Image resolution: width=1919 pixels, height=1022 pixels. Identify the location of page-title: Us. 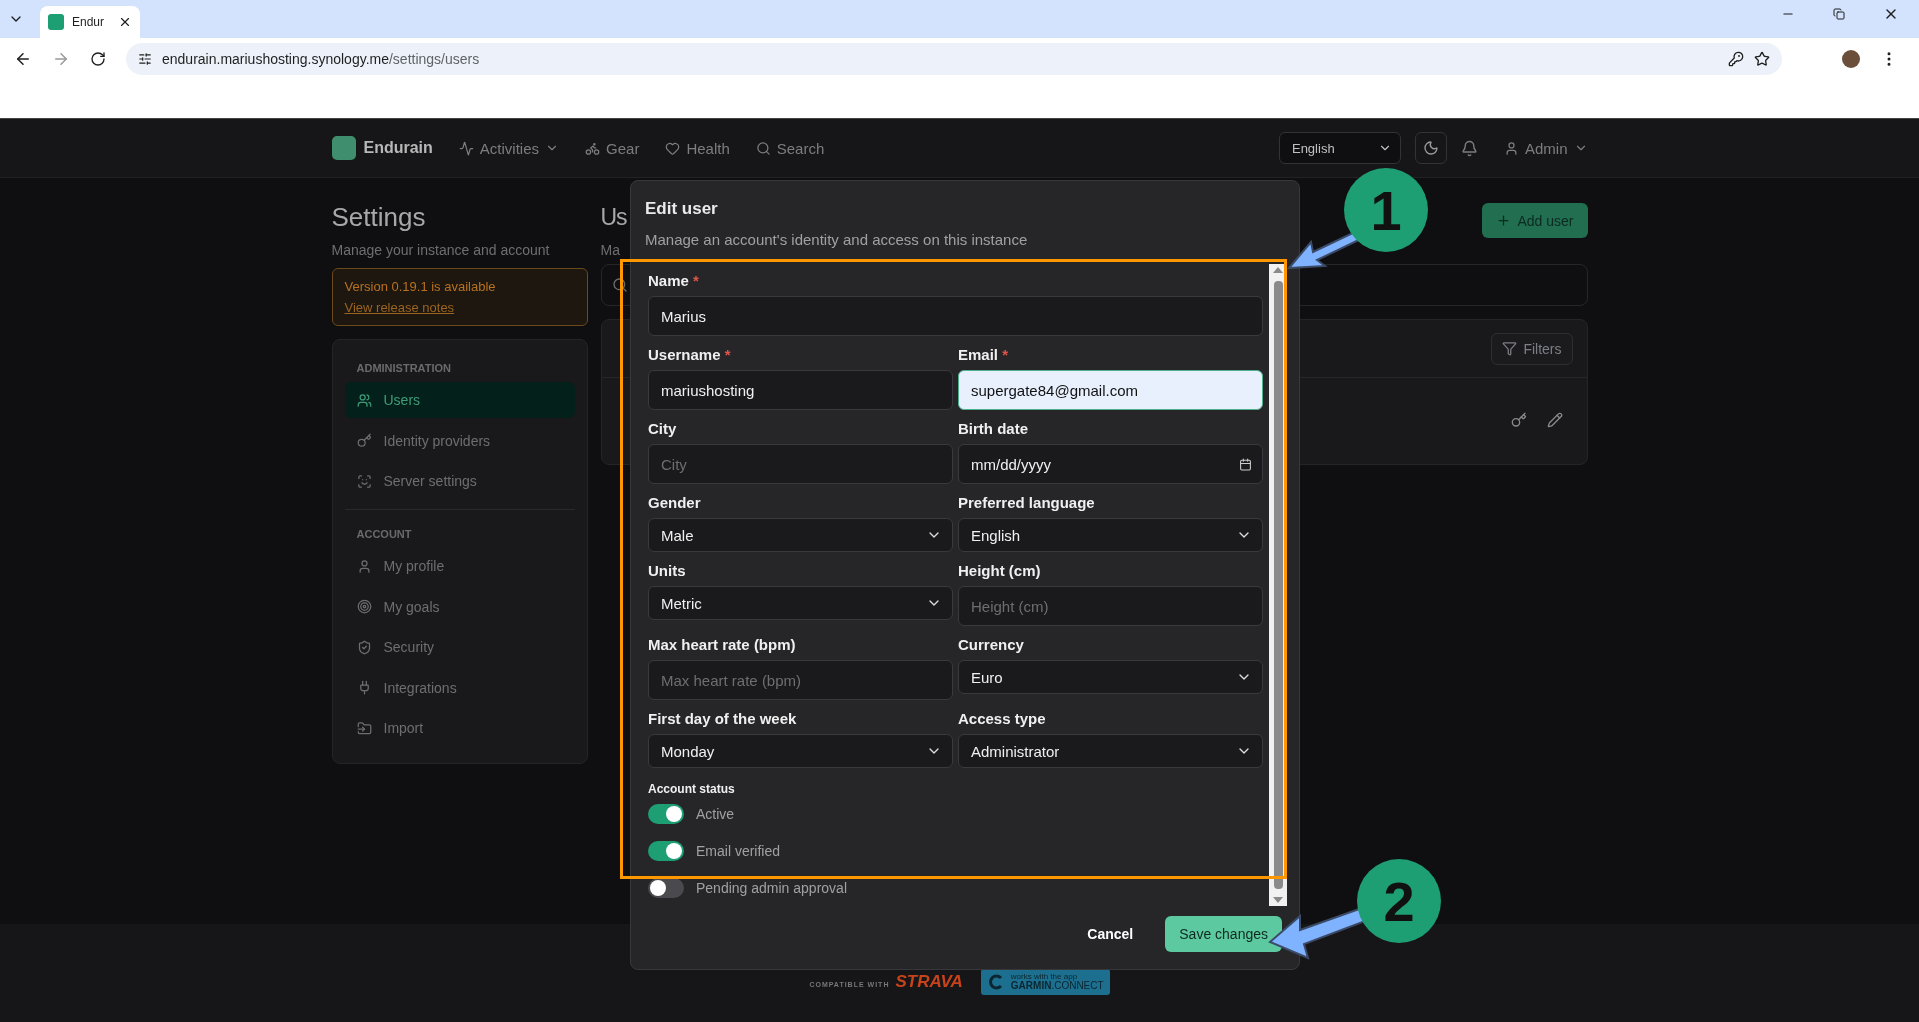
(613, 217).